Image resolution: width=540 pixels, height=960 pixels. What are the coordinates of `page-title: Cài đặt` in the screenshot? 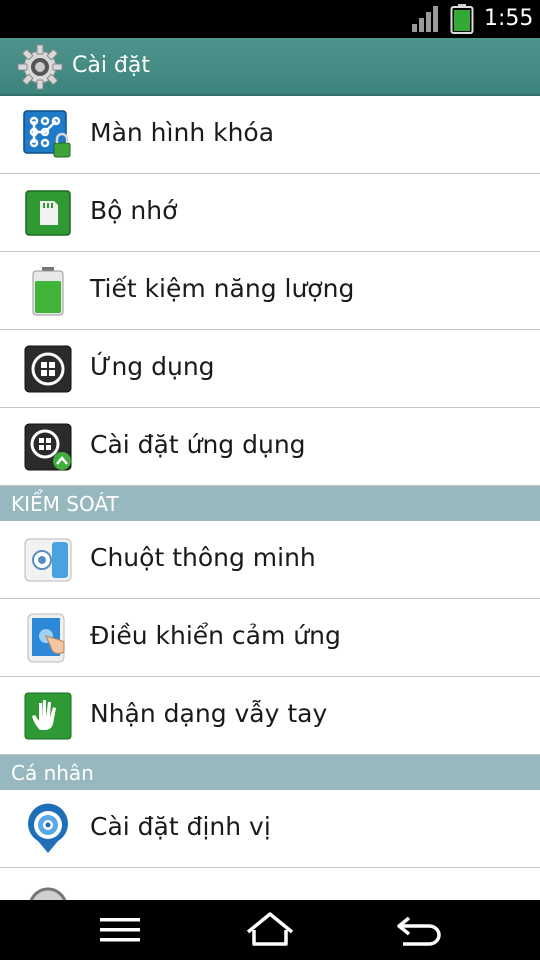 It's located at (111, 65).